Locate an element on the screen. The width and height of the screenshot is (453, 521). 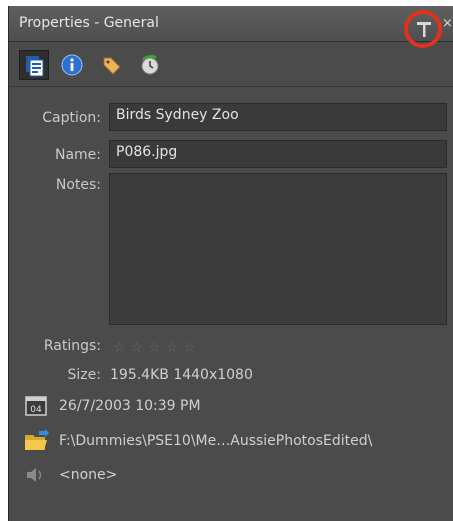
pin-icon is located at coordinates (424, 30).